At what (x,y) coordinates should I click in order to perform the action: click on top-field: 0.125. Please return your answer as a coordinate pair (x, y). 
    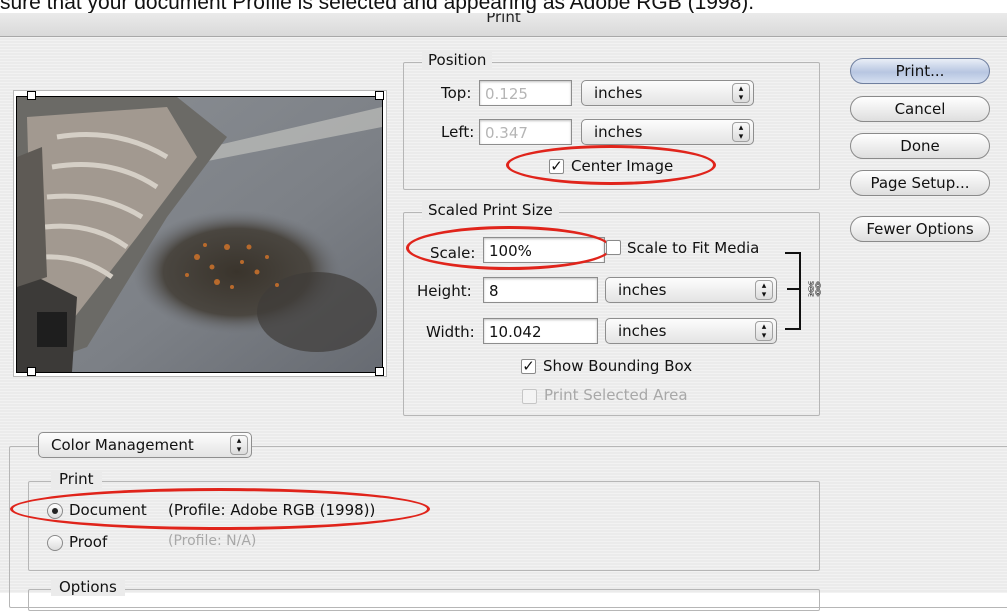
    Looking at the image, I should click on (525, 93).